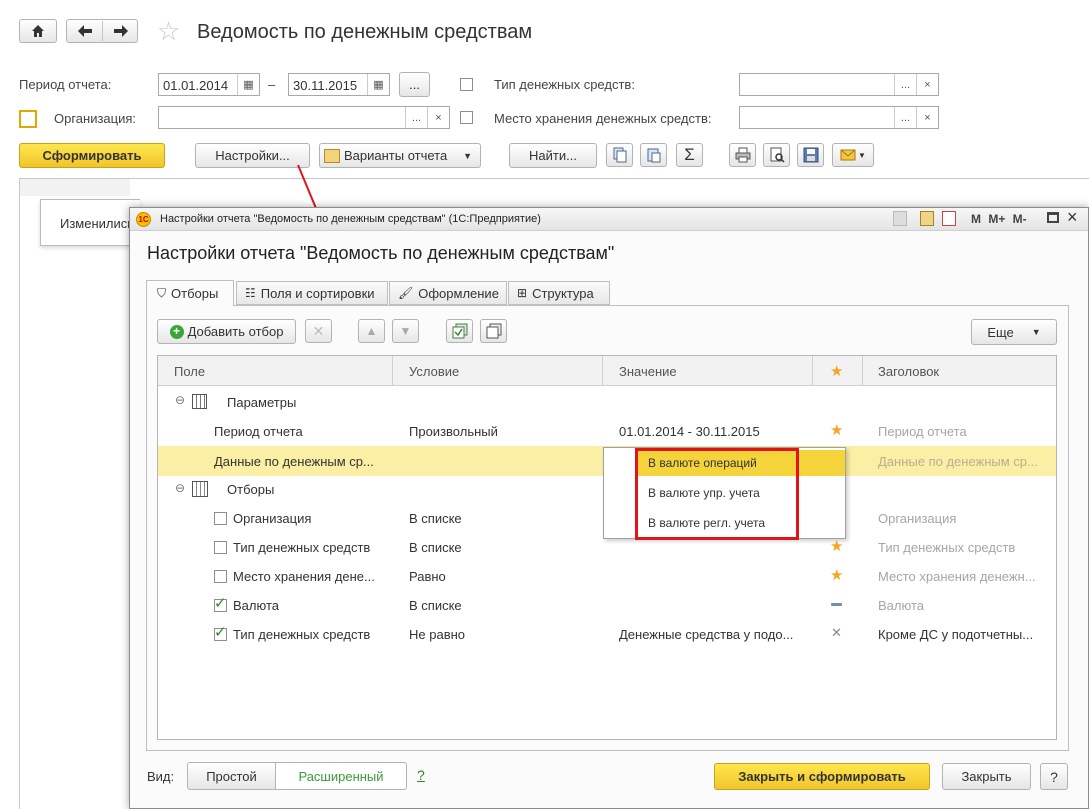  Describe the element at coordinates (927, 218) in the screenshot. I see `calculator-icon` at that location.